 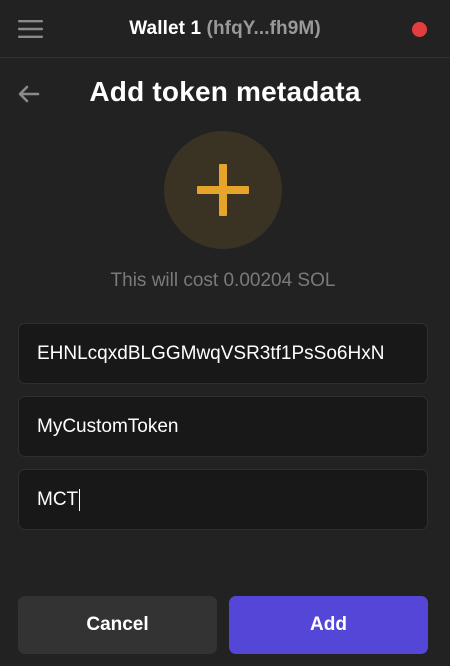 I want to click on mint-address-input, so click(x=223, y=353).